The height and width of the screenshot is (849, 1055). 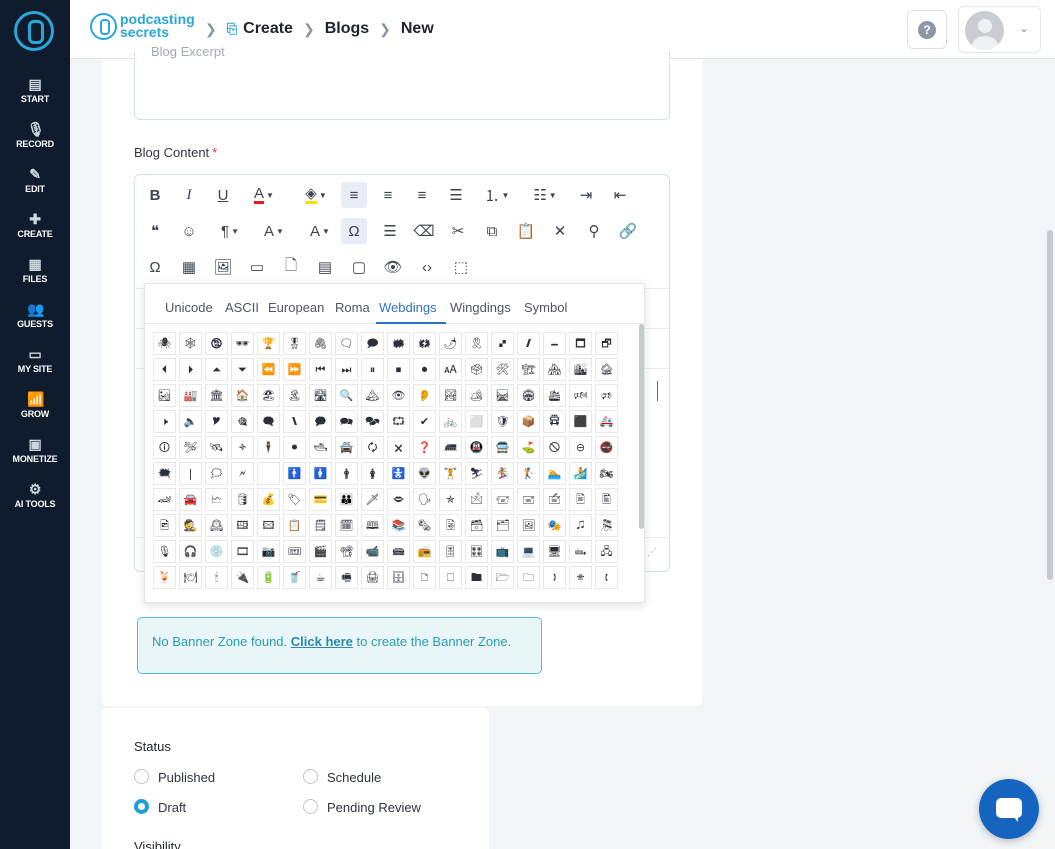 I want to click on bold-icon: B, so click(x=155, y=195).